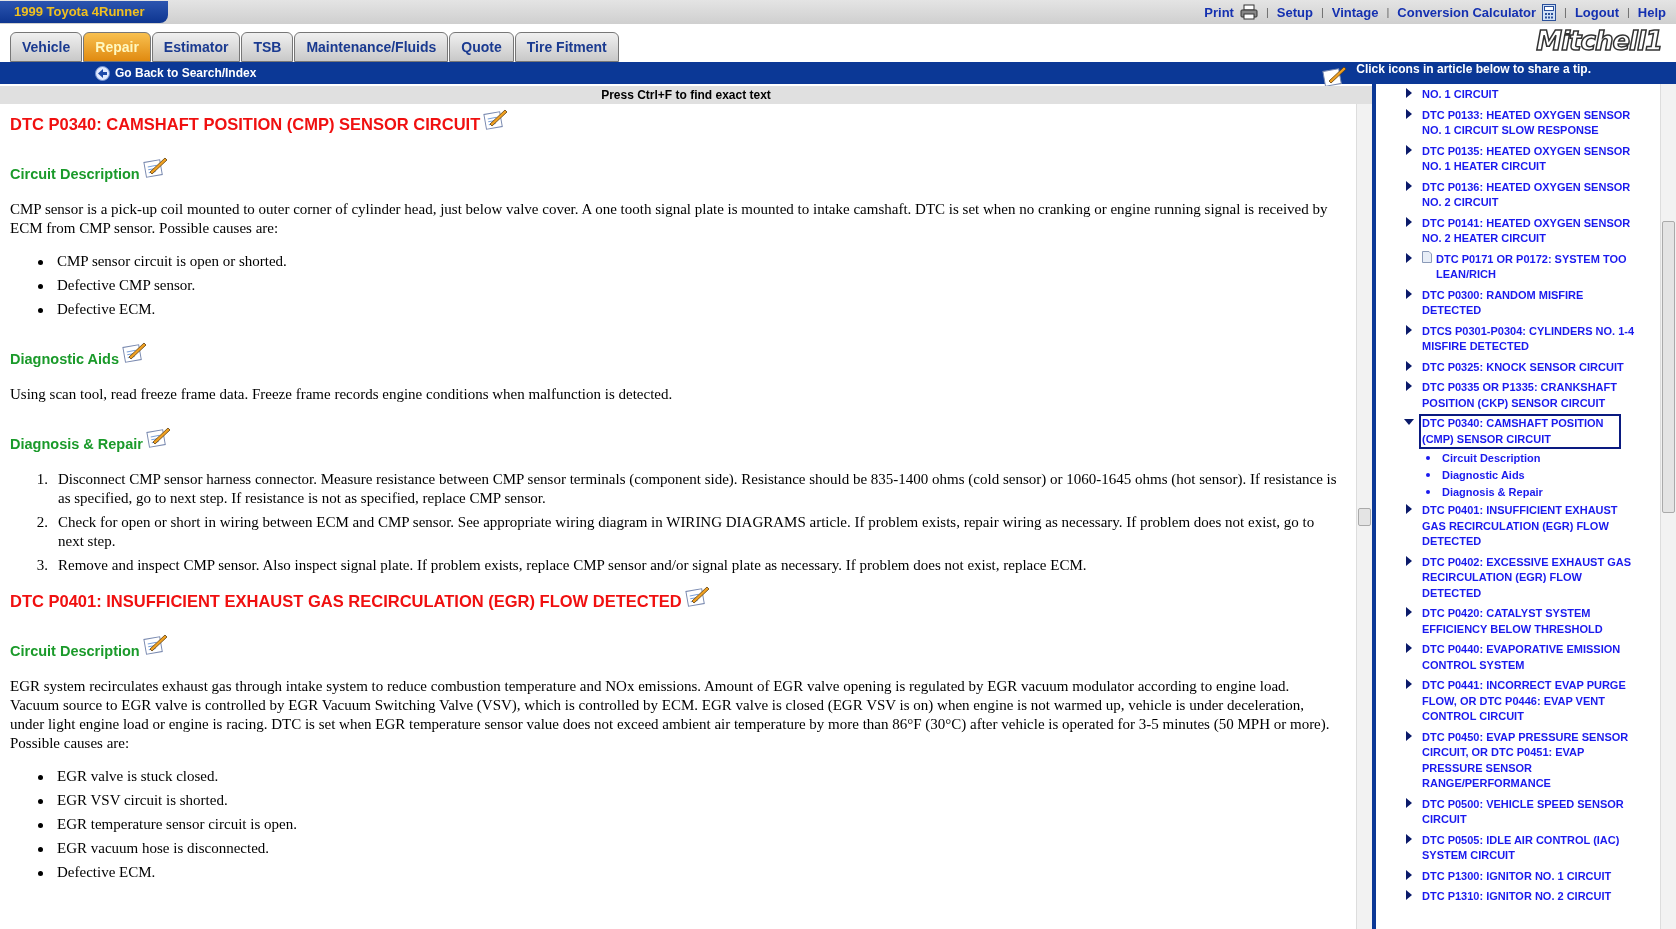  What do you see at coordinates (1529, 395) in the screenshot?
I see `sidebar-link: DTC P0335 OR P1335: CRANKSHAFT POSITION (CKP) SENSOR CIRCUIT` at bounding box center [1529, 395].